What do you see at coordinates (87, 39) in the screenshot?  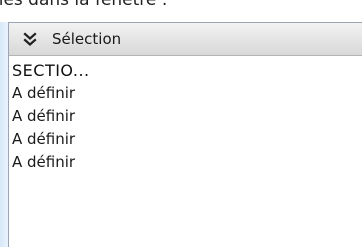 I see `panel-title: Sélection` at bounding box center [87, 39].